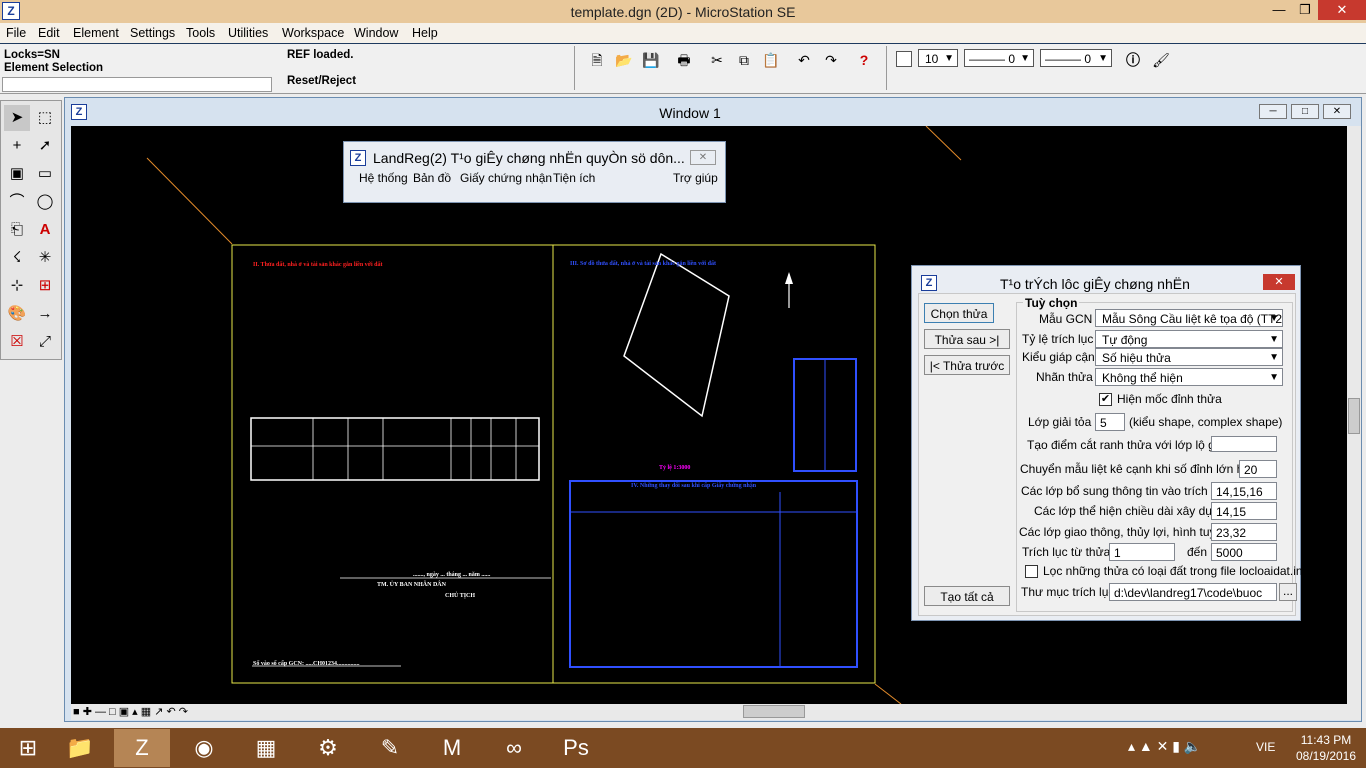 The width and height of the screenshot is (1366, 768). What do you see at coordinates (717, 60) in the screenshot?
I see `cut-icon: ✂` at bounding box center [717, 60].